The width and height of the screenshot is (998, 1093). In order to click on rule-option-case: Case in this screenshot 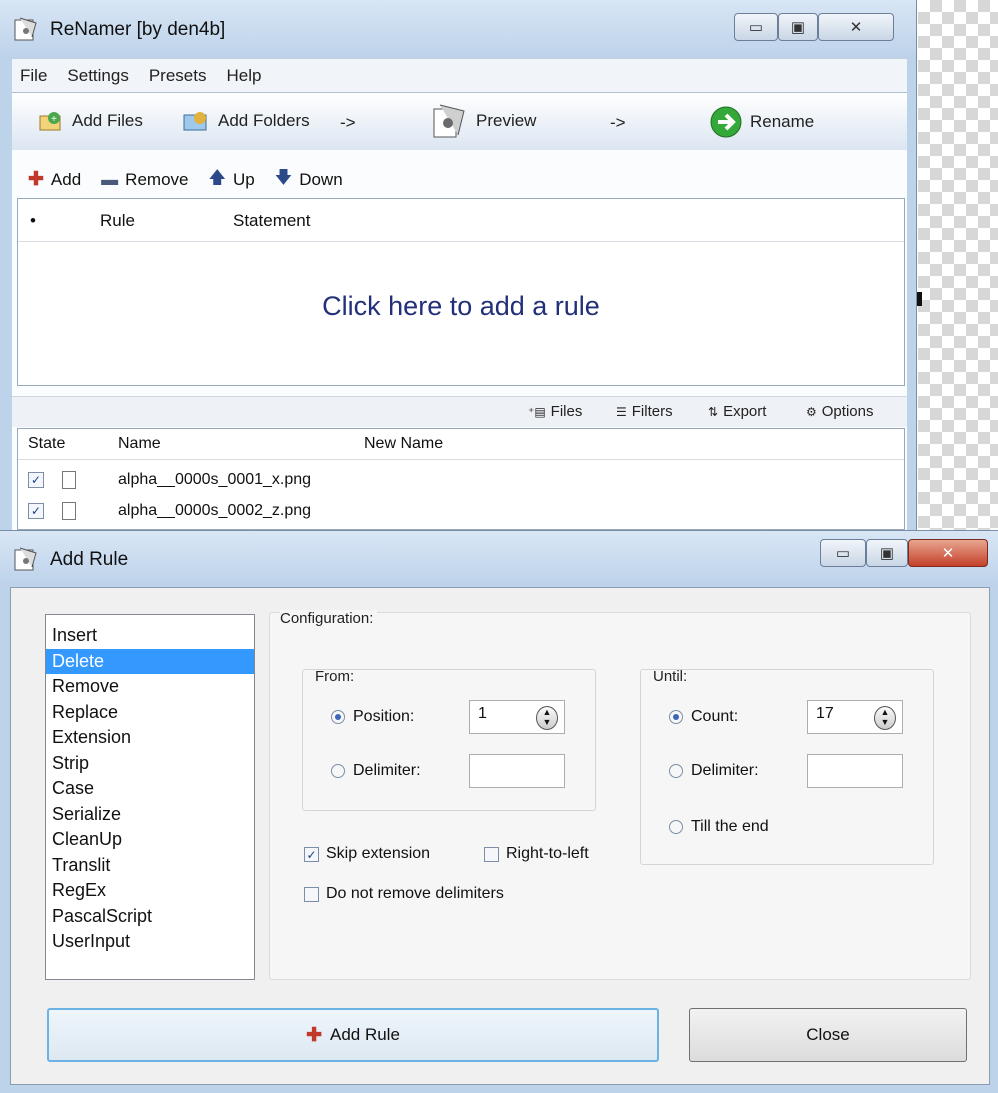, I will do `click(150, 789)`.